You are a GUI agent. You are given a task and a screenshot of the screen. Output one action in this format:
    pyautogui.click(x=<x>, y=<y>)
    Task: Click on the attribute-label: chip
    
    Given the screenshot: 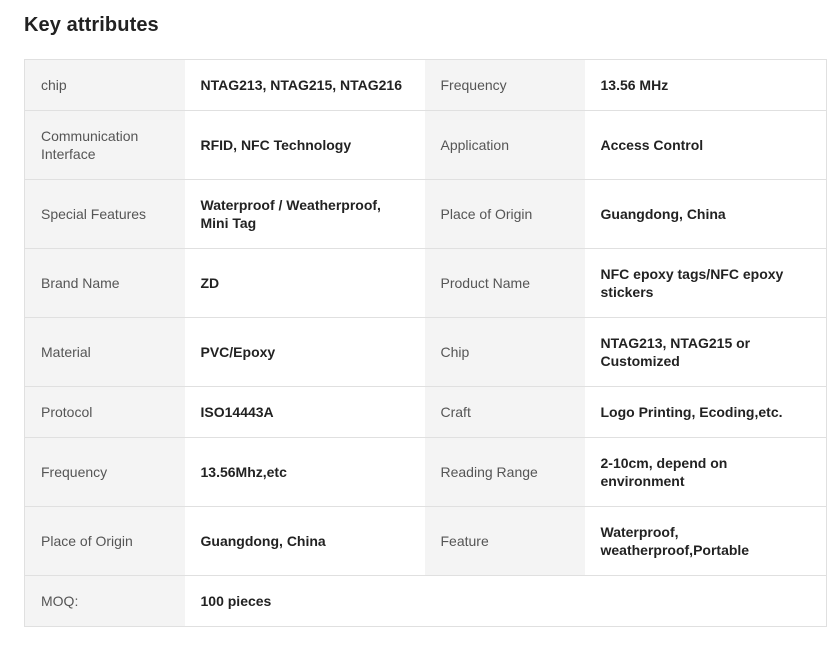 What is the action you would take?
    pyautogui.click(x=104, y=85)
    